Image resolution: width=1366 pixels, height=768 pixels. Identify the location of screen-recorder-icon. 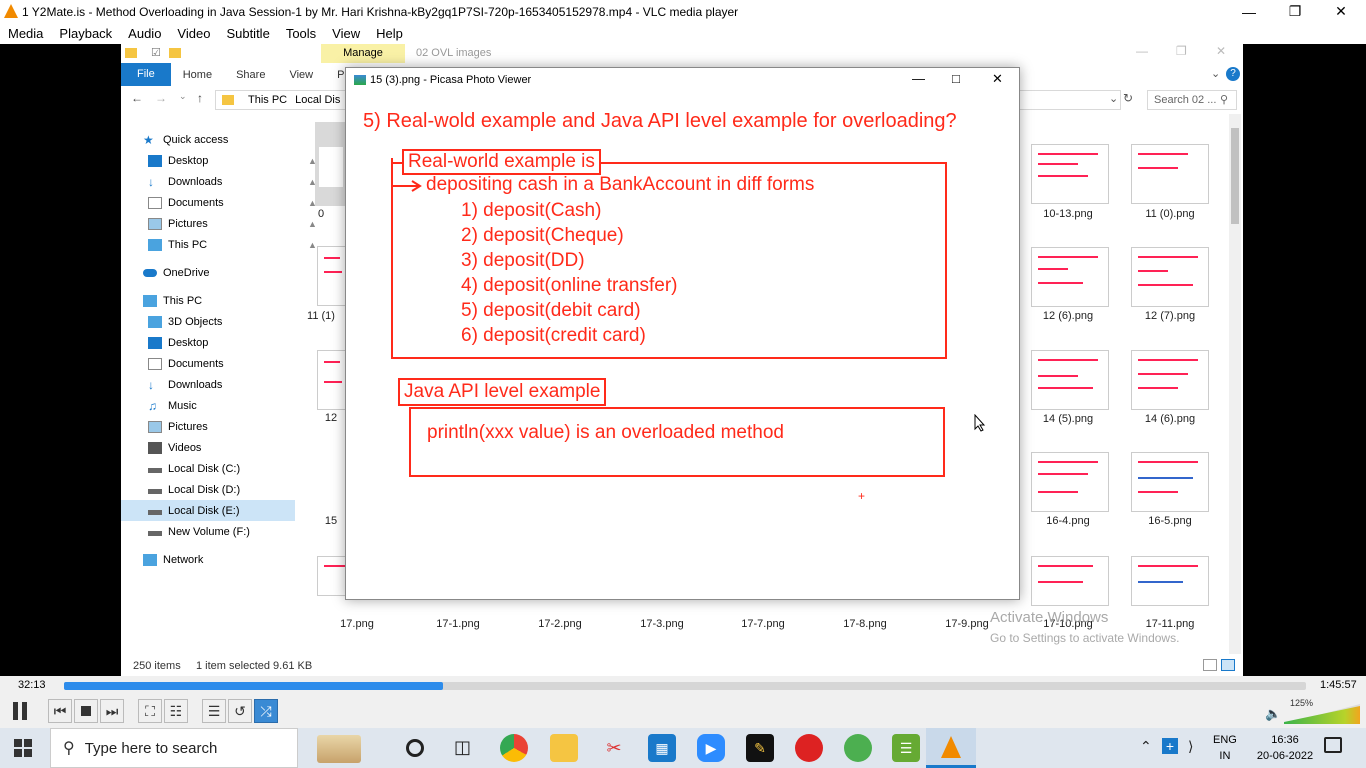
(809, 748).